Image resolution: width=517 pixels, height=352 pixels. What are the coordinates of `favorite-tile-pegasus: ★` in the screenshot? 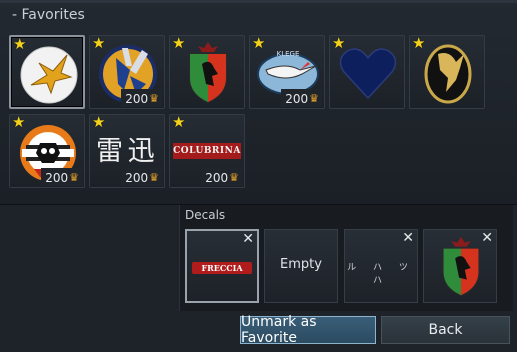 It's located at (447, 72).